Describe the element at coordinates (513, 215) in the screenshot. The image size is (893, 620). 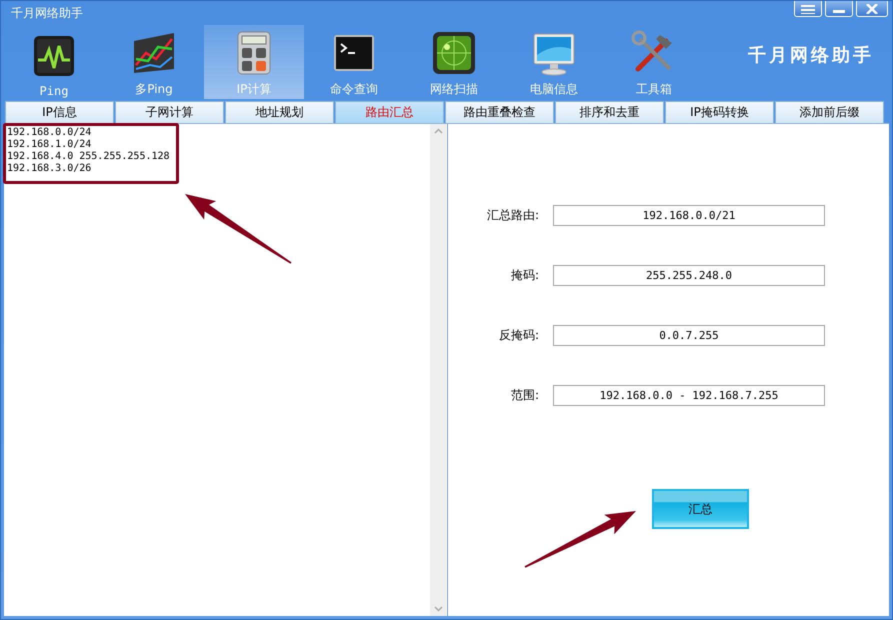
I see `field-label: 汇总路由:` at that location.